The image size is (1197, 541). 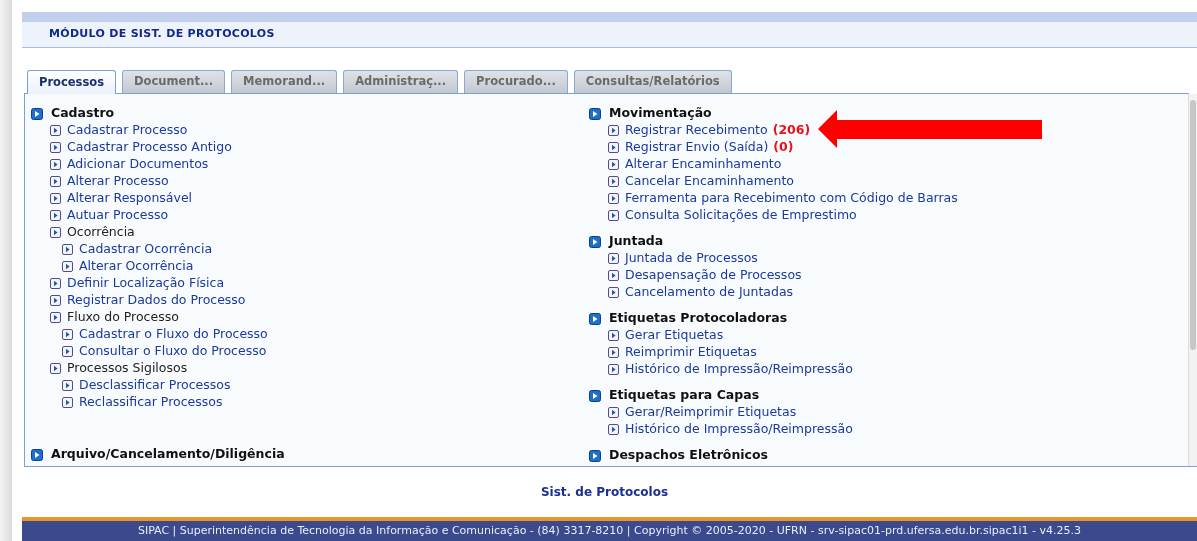 I want to click on section-title: Etiquetas para Capas, so click(x=684, y=395).